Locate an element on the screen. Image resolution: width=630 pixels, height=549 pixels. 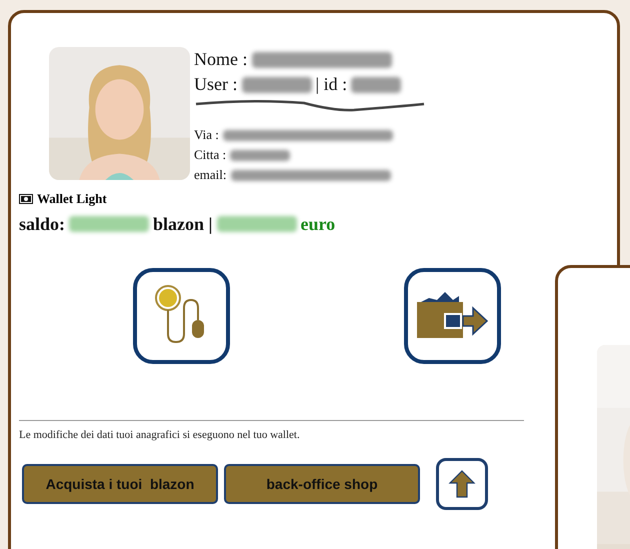
field-label: saldo: is located at coordinates (42, 224).